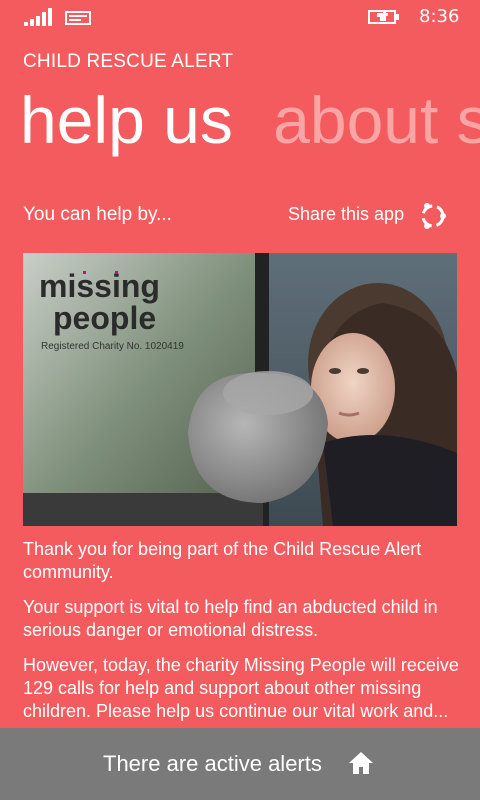  What do you see at coordinates (383, 17) in the screenshot?
I see `battery-charging-icon` at bounding box center [383, 17].